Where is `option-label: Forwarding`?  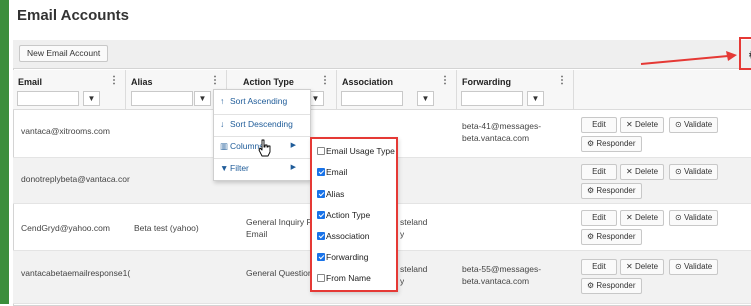
option-label: Forwarding is located at coordinates (347, 257).